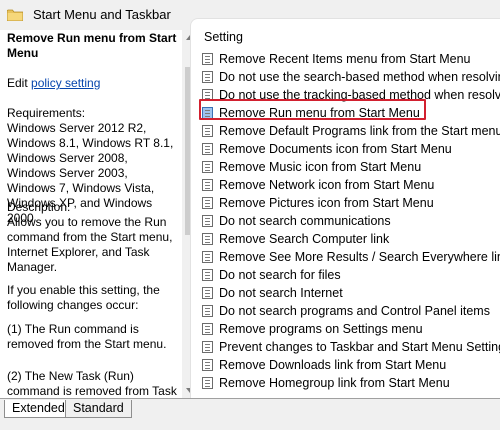  What do you see at coordinates (333, 365) in the screenshot?
I see `setting-label: Remove Downloads link from Start Menu` at bounding box center [333, 365].